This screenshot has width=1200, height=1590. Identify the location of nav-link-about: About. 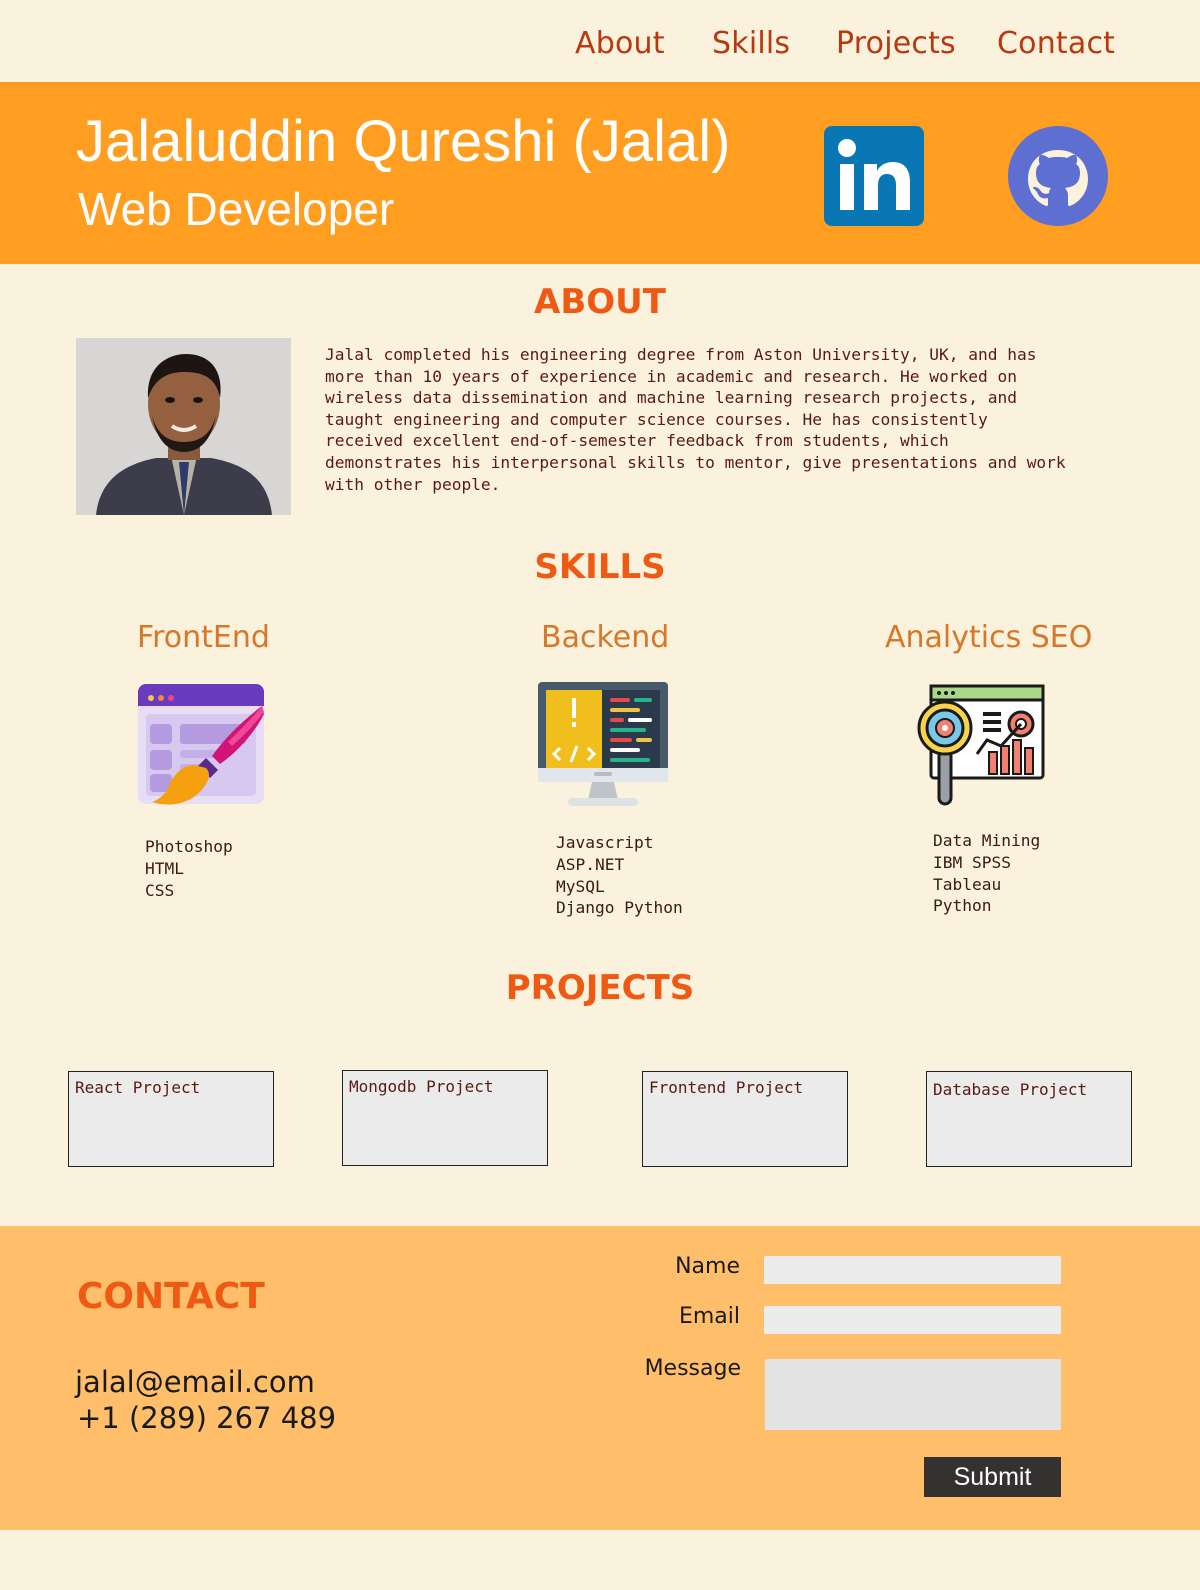
(620, 43).